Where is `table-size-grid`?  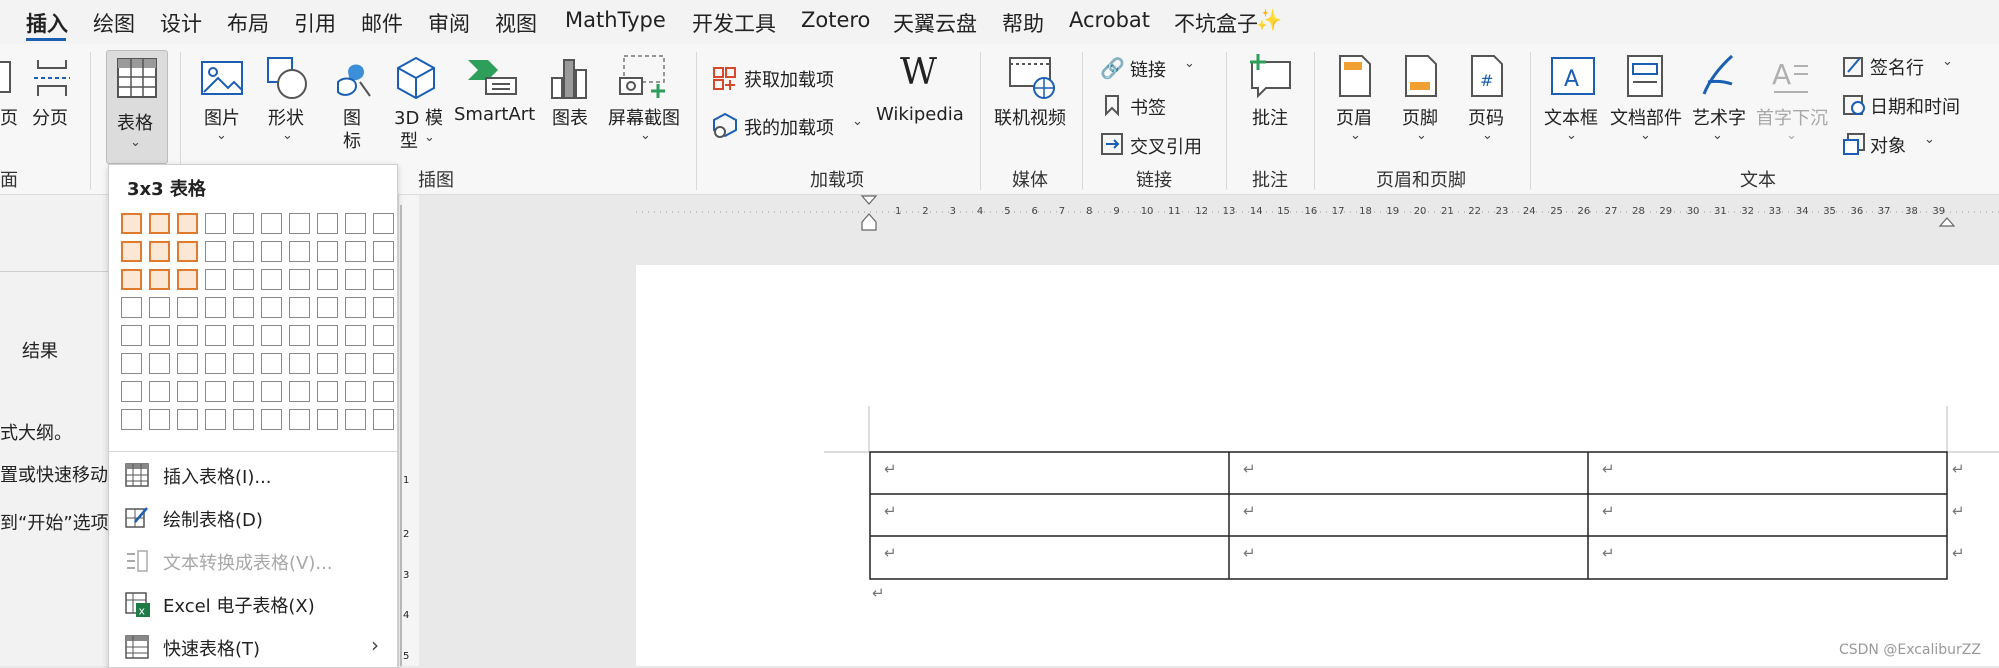 table-size-grid is located at coordinates (254, 321).